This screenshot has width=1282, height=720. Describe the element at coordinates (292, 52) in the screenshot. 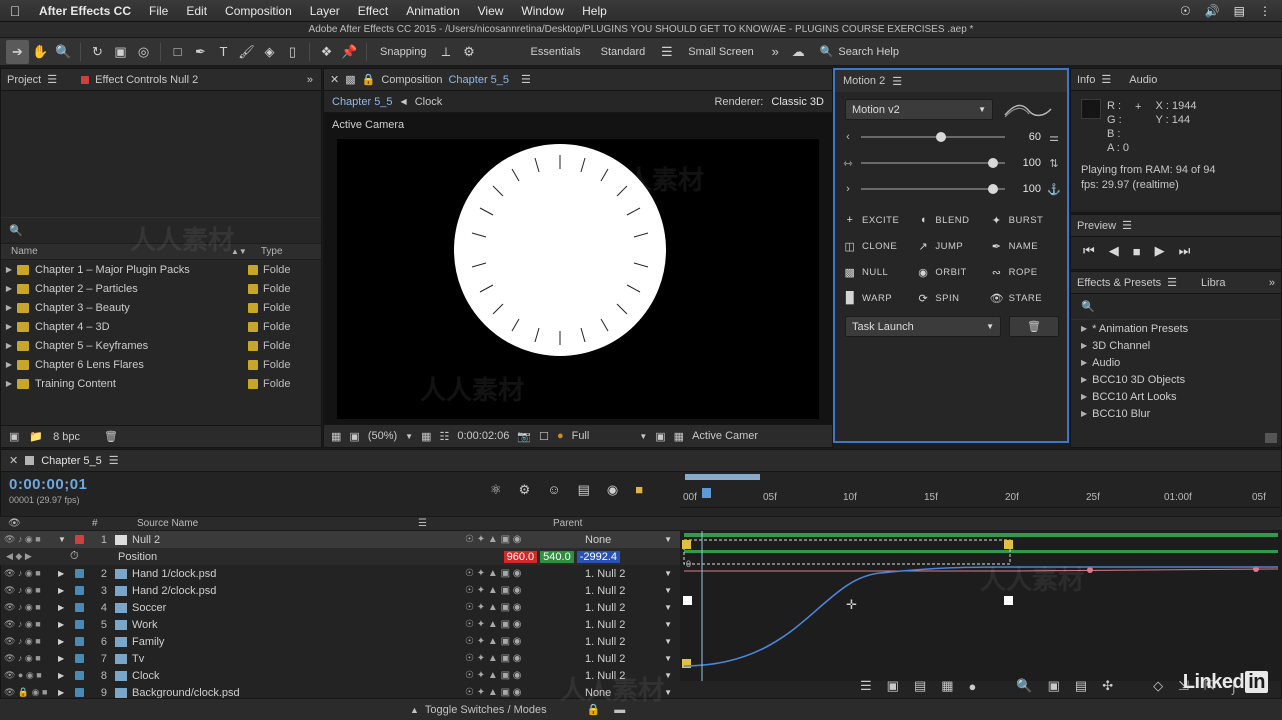

I see `eraser-tool-icon: ▯` at that location.